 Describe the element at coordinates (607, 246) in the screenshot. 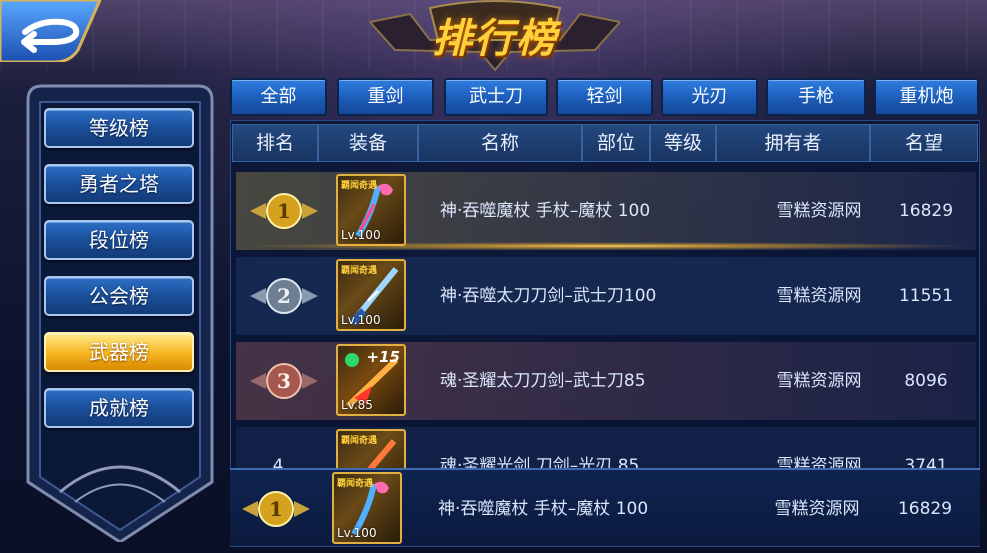

I see `sparkle-effect` at that location.